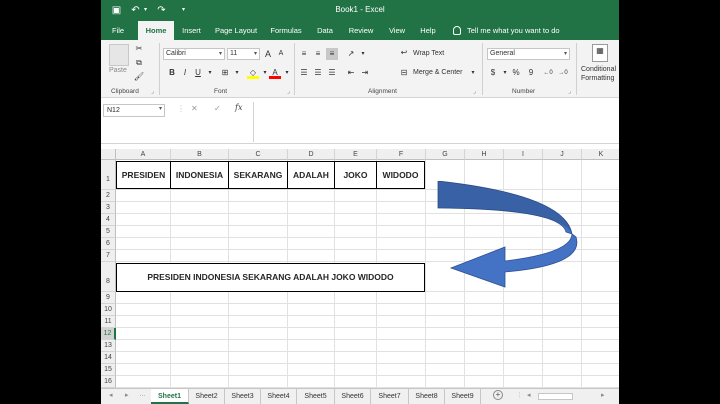 The width and height of the screenshot is (720, 404). What do you see at coordinates (281, 54) in the screenshot?
I see `decrease-font-icon: A` at bounding box center [281, 54].